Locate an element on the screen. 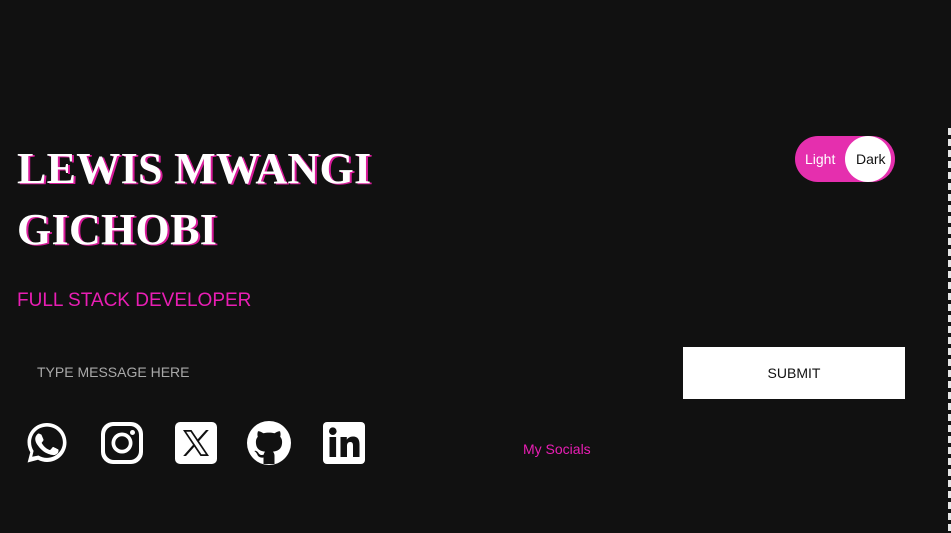 The image size is (951, 533). x-link is located at coordinates (196, 443).